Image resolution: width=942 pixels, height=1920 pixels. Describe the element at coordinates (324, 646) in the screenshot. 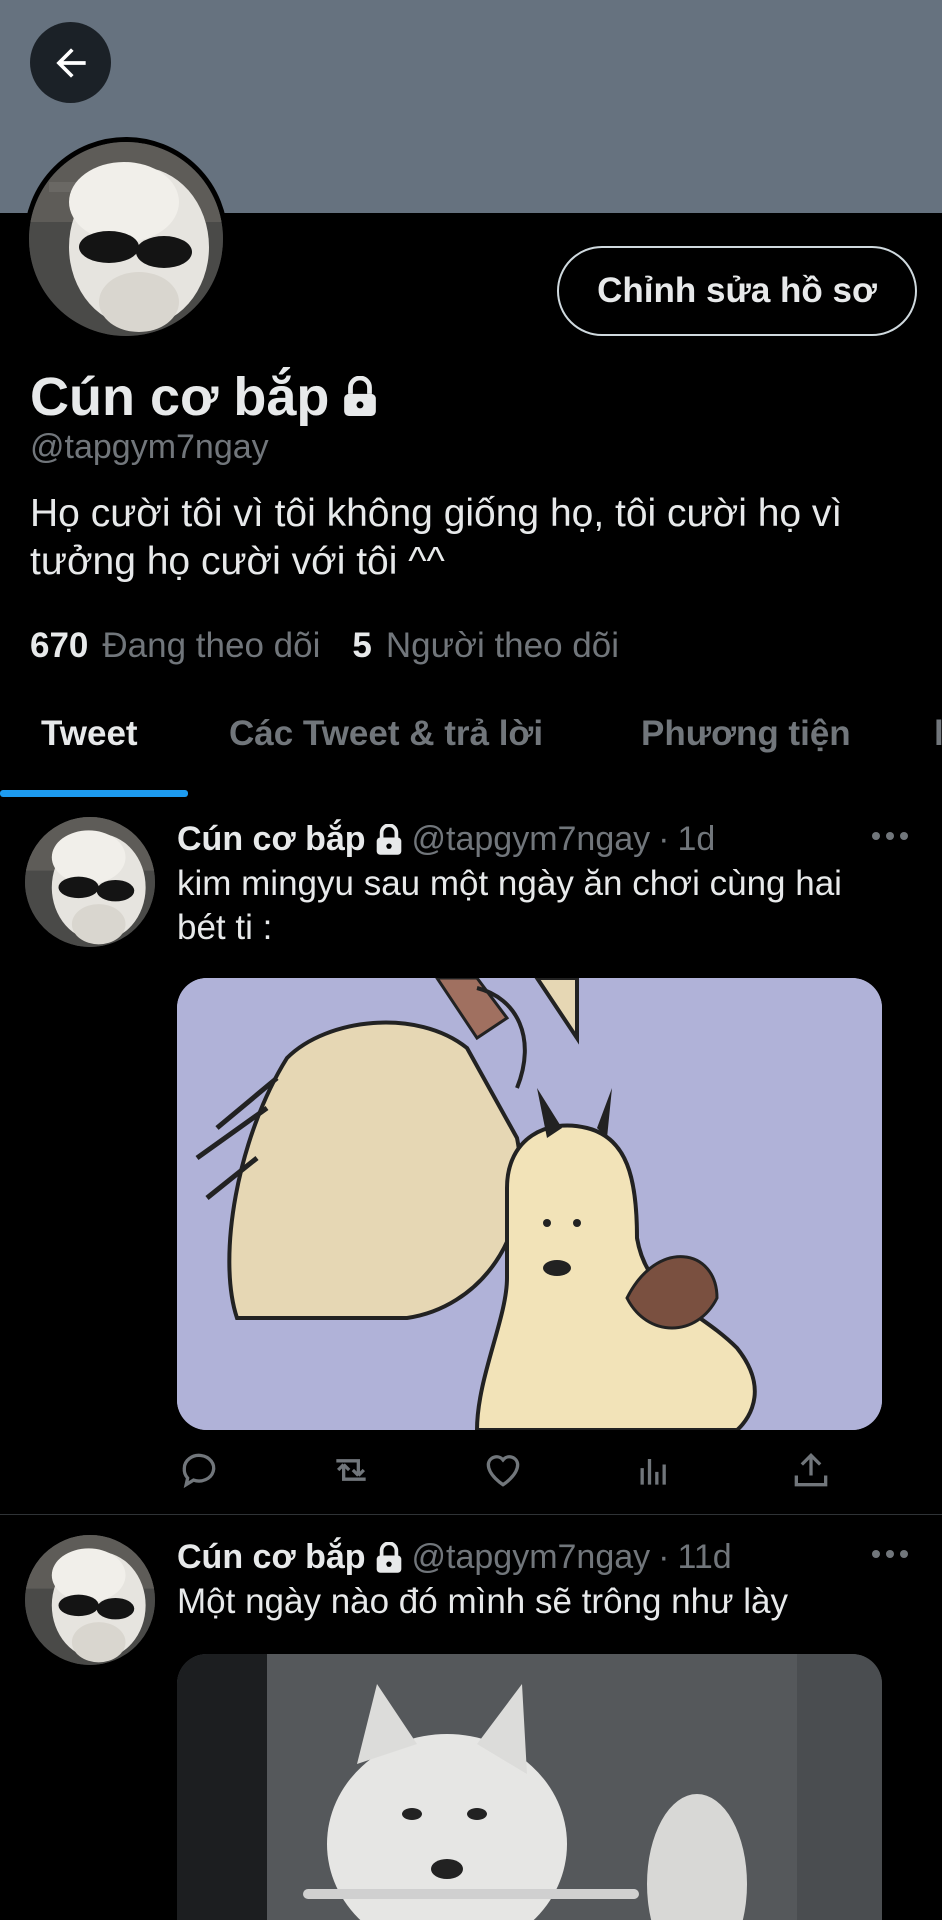

I see `profile-stats: 670 Đang theo dõi 5 Người theo dõi` at that location.